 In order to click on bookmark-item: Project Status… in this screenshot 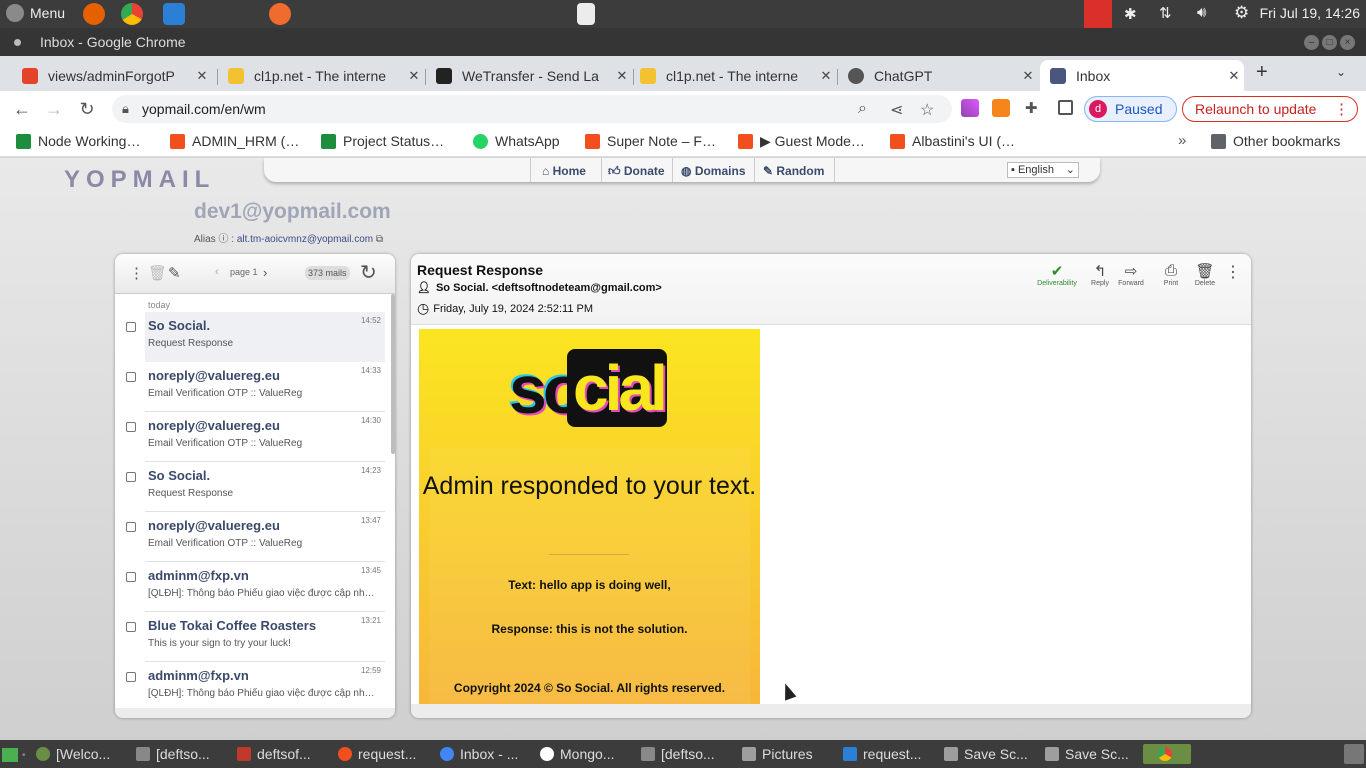, I will do `click(382, 141)`.